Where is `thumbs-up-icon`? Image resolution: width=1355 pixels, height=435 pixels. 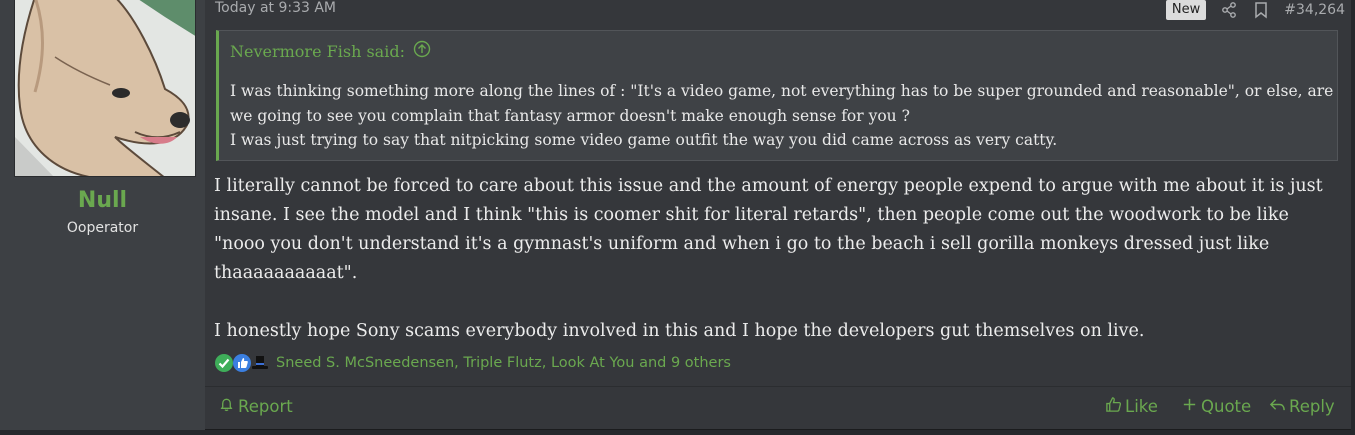
thumbs-up-icon is located at coordinates (242, 363).